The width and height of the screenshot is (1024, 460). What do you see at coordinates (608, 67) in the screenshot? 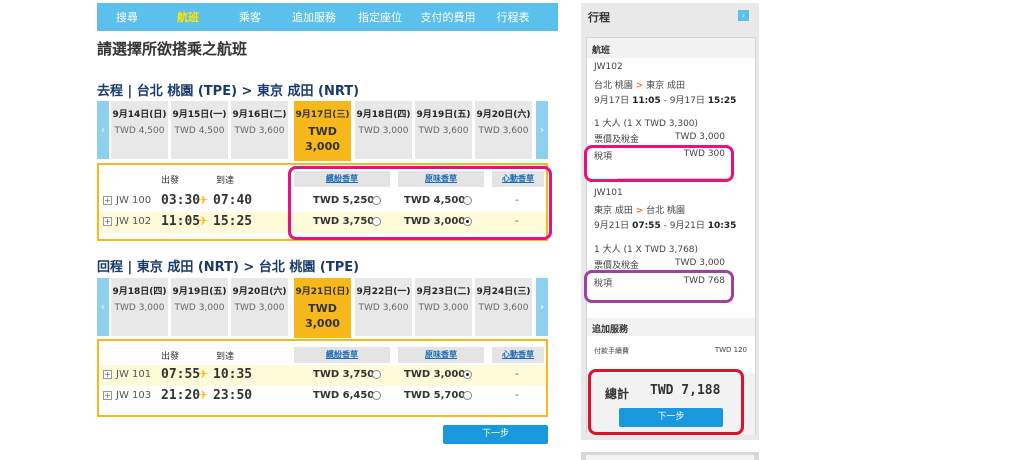
I see `leg1-flight: JW102` at bounding box center [608, 67].